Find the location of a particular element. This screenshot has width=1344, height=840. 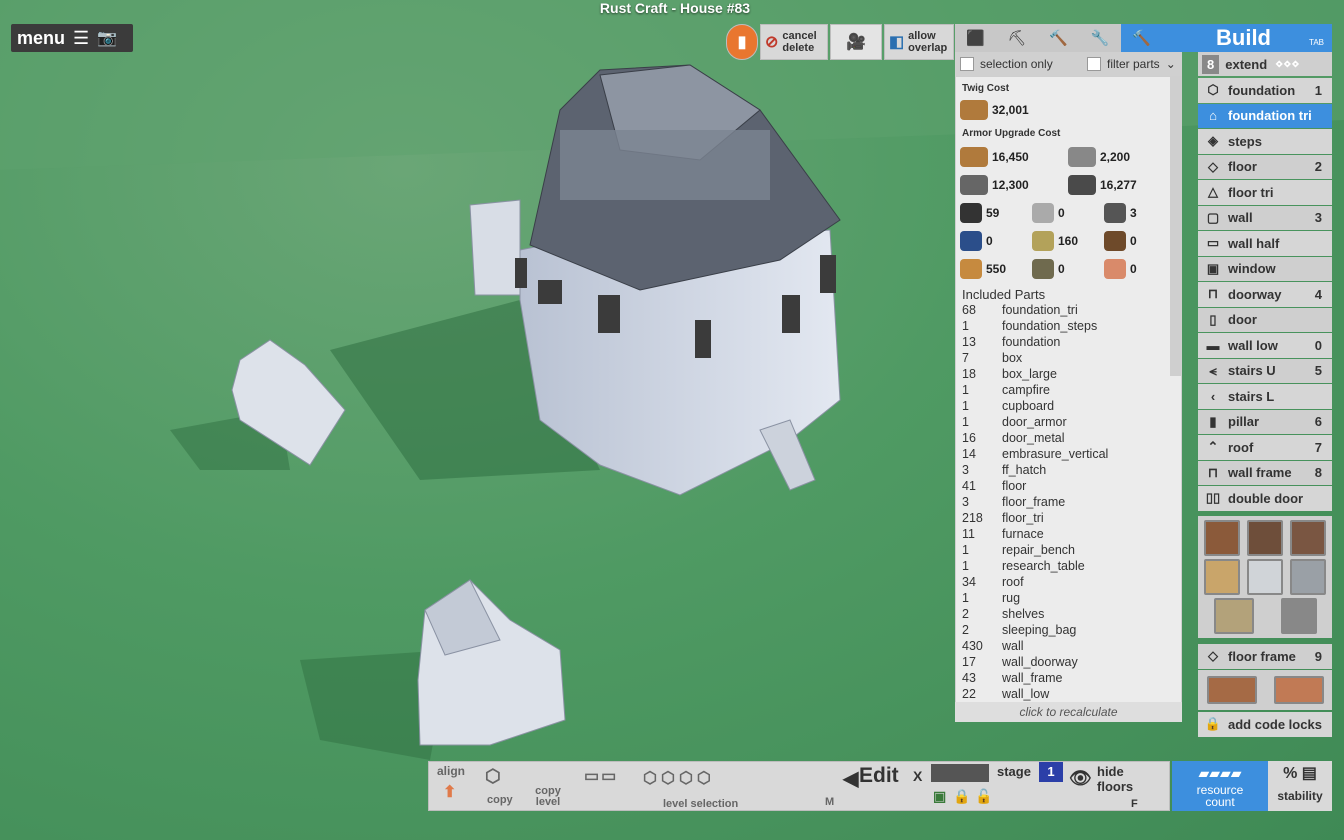

grid-door-thumb is located at coordinates (1298, 616).